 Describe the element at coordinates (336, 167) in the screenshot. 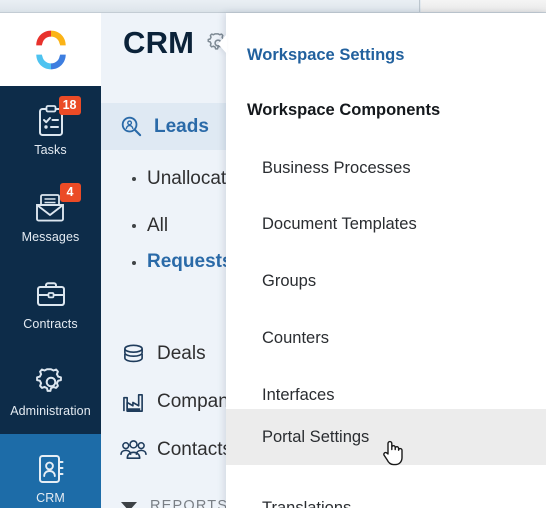

I see `menu-item-label: Business Processes` at that location.